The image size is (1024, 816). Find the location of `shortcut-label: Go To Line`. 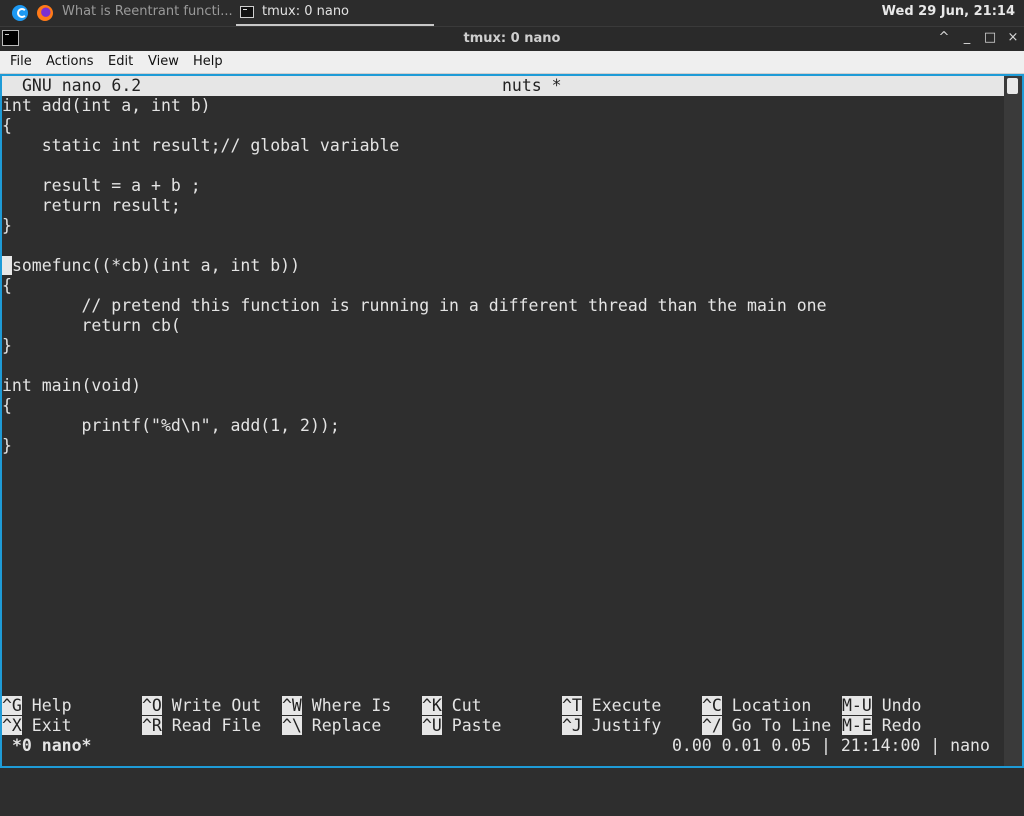

shortcut-label: Go To Line is located at coordinates (776, 725).